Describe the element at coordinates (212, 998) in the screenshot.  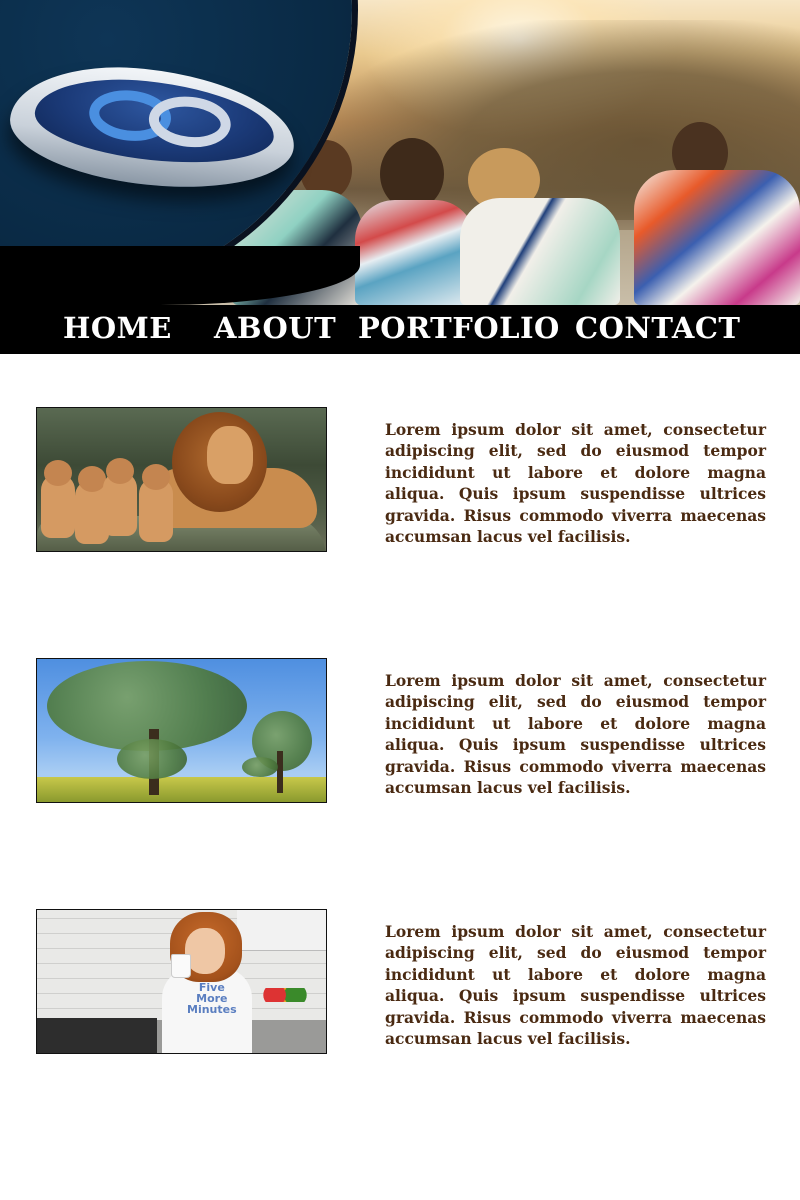
I see `shirt-print: Five More Minutes` at that location.